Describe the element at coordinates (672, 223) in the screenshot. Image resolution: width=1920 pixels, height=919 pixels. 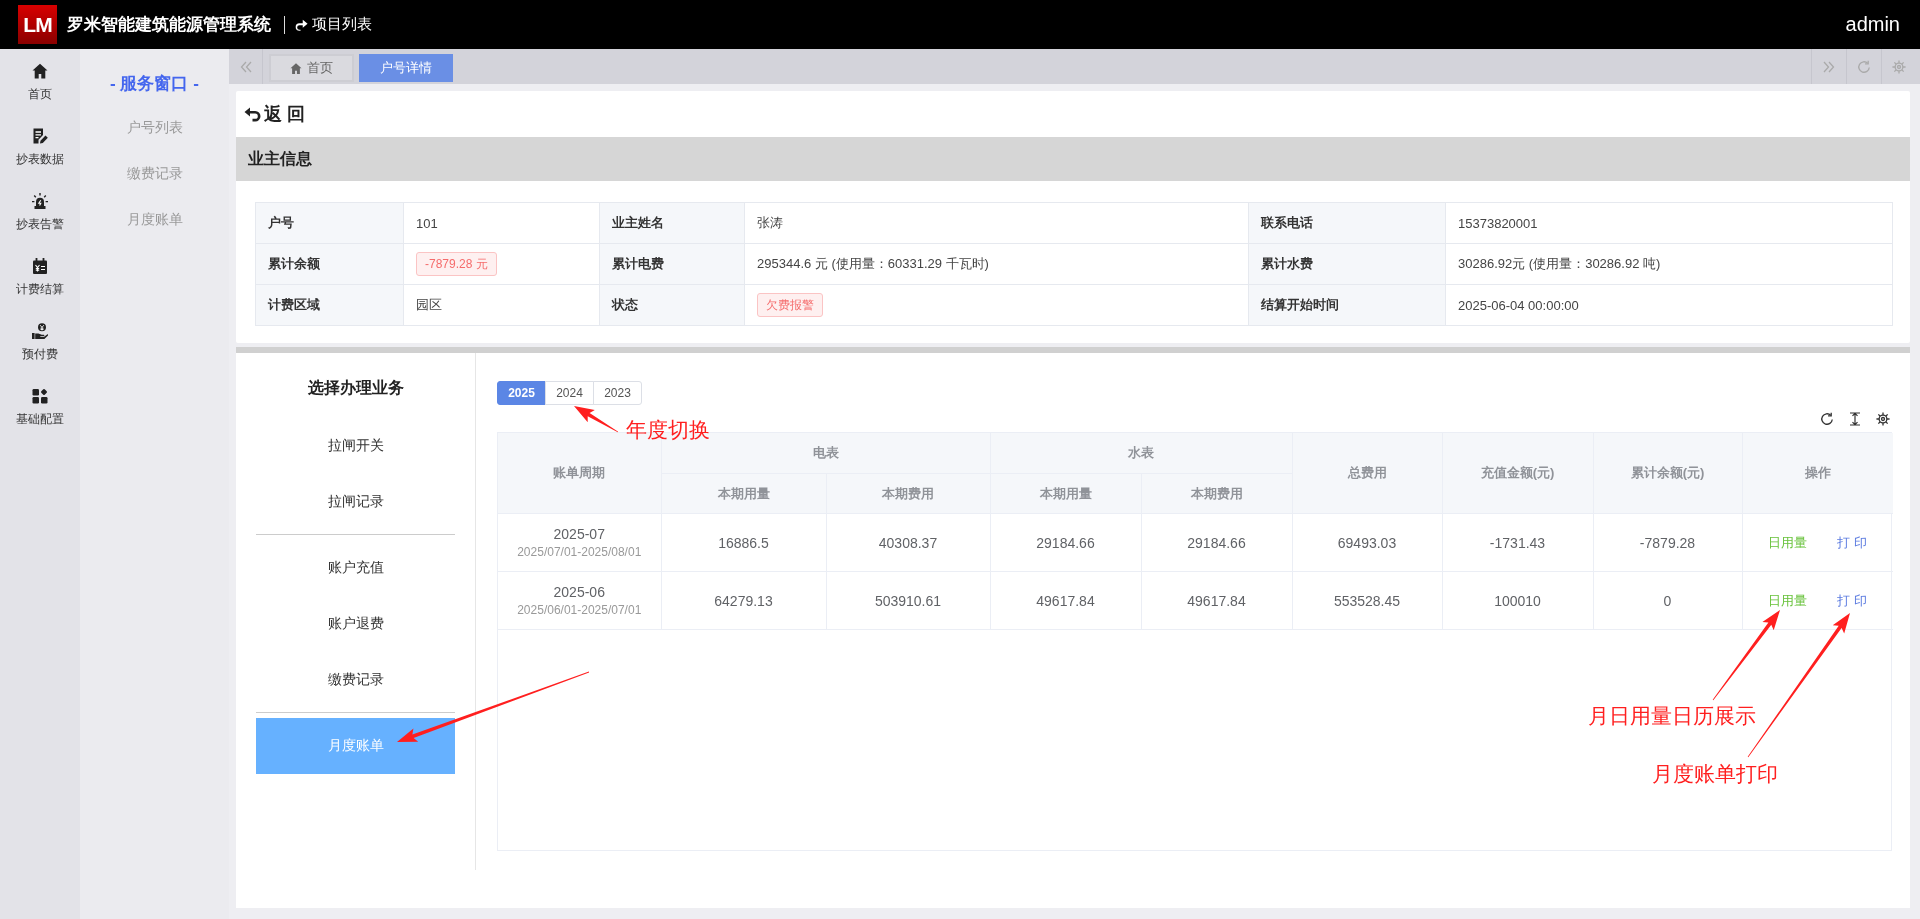
I see `field-label: 业主姓名` at that location.